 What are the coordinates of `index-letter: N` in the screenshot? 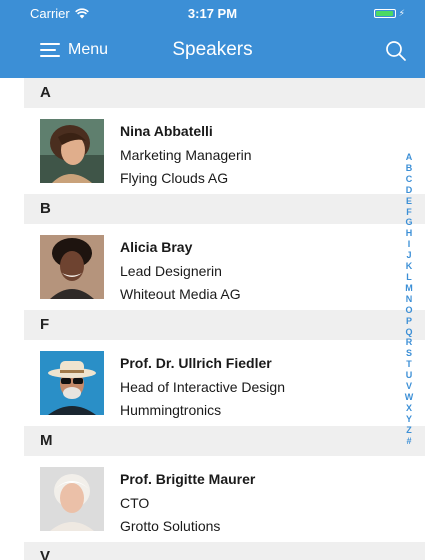 It's located at (409, 299).